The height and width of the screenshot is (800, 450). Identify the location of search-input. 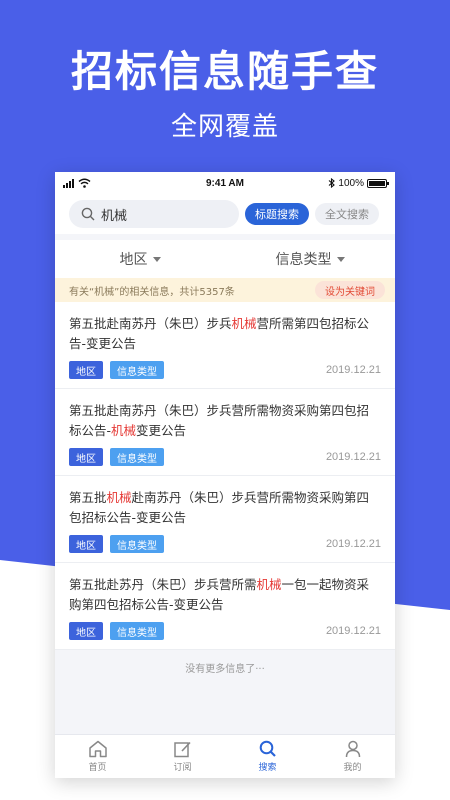
(161, 214).